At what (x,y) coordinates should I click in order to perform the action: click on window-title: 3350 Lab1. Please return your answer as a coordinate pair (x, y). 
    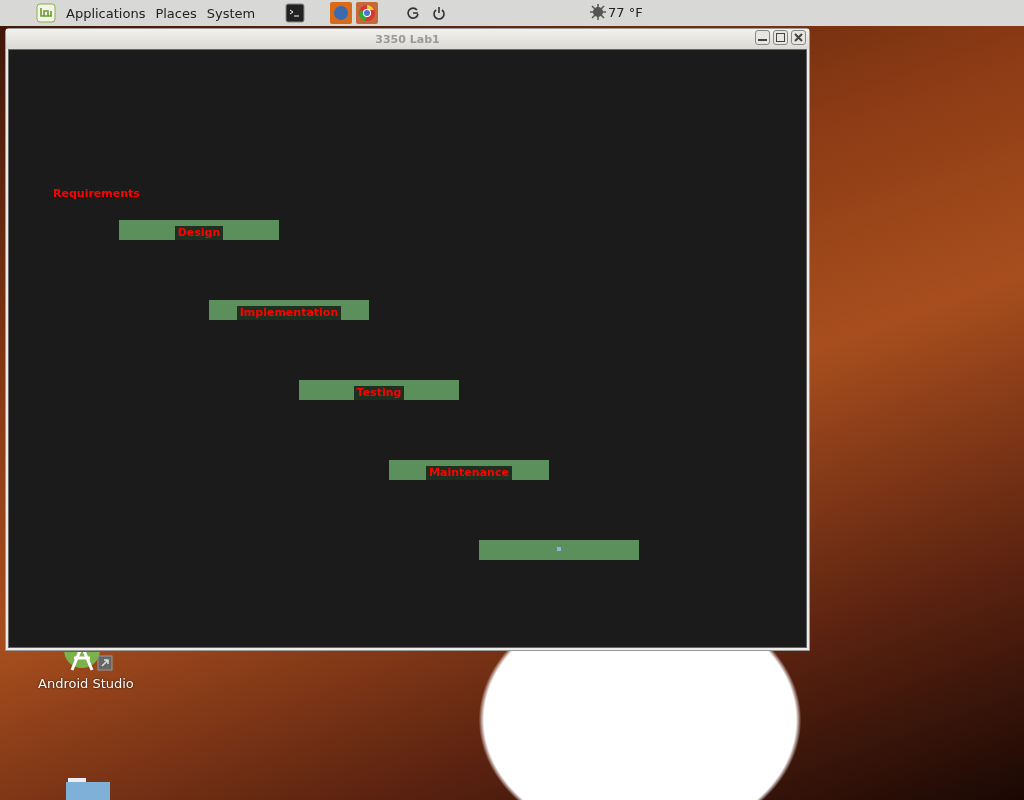
    Looking at the image, I should click on (407, 39).